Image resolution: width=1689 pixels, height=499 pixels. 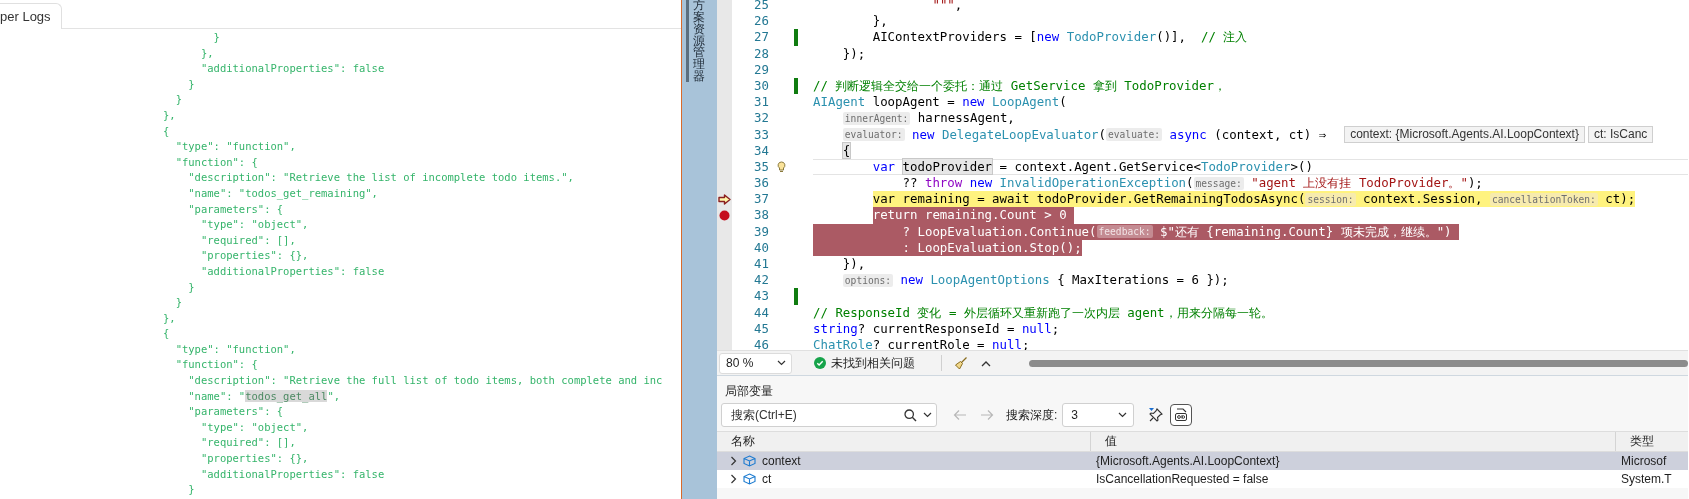 What do you see at coordinates (876, 118) in the screenshot?
I see `inlay-hint: innerAgent:` at bounding box center [876, 118].